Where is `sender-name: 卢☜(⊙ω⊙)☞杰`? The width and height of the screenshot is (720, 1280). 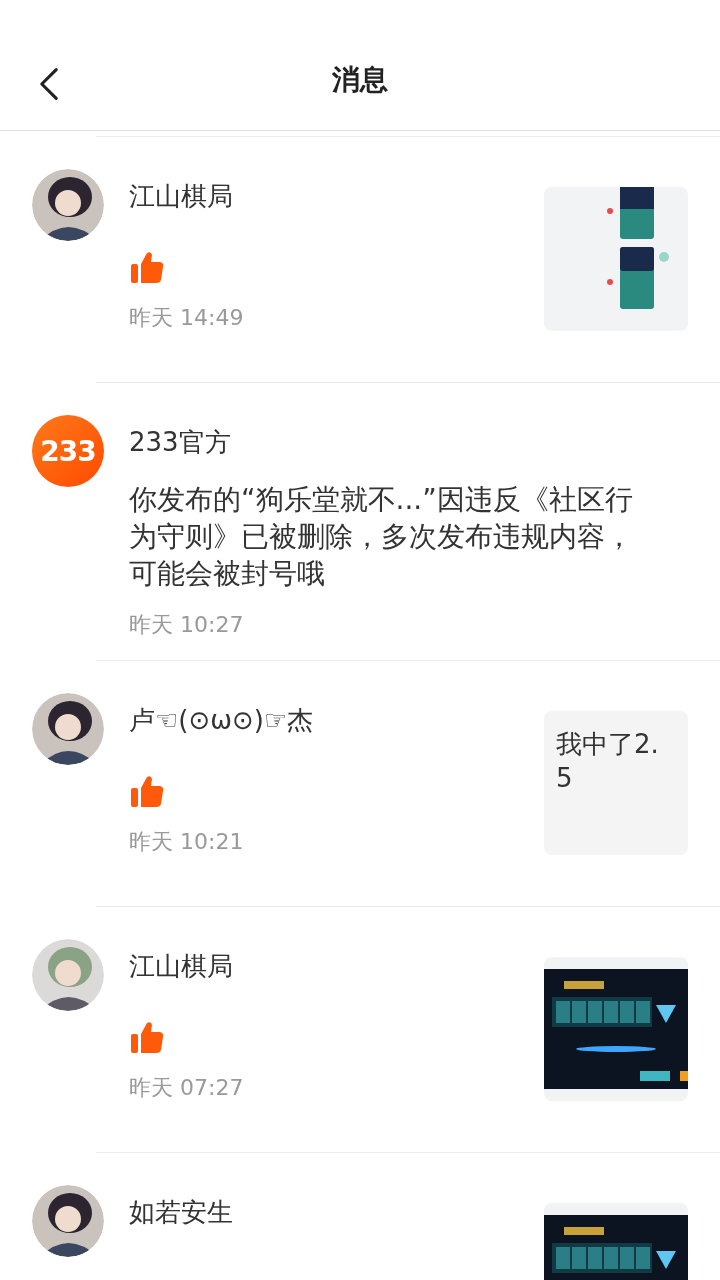 sender-name: 卢☜(⊙ω⊙)☞杰 is located at coordinates (222, 720).